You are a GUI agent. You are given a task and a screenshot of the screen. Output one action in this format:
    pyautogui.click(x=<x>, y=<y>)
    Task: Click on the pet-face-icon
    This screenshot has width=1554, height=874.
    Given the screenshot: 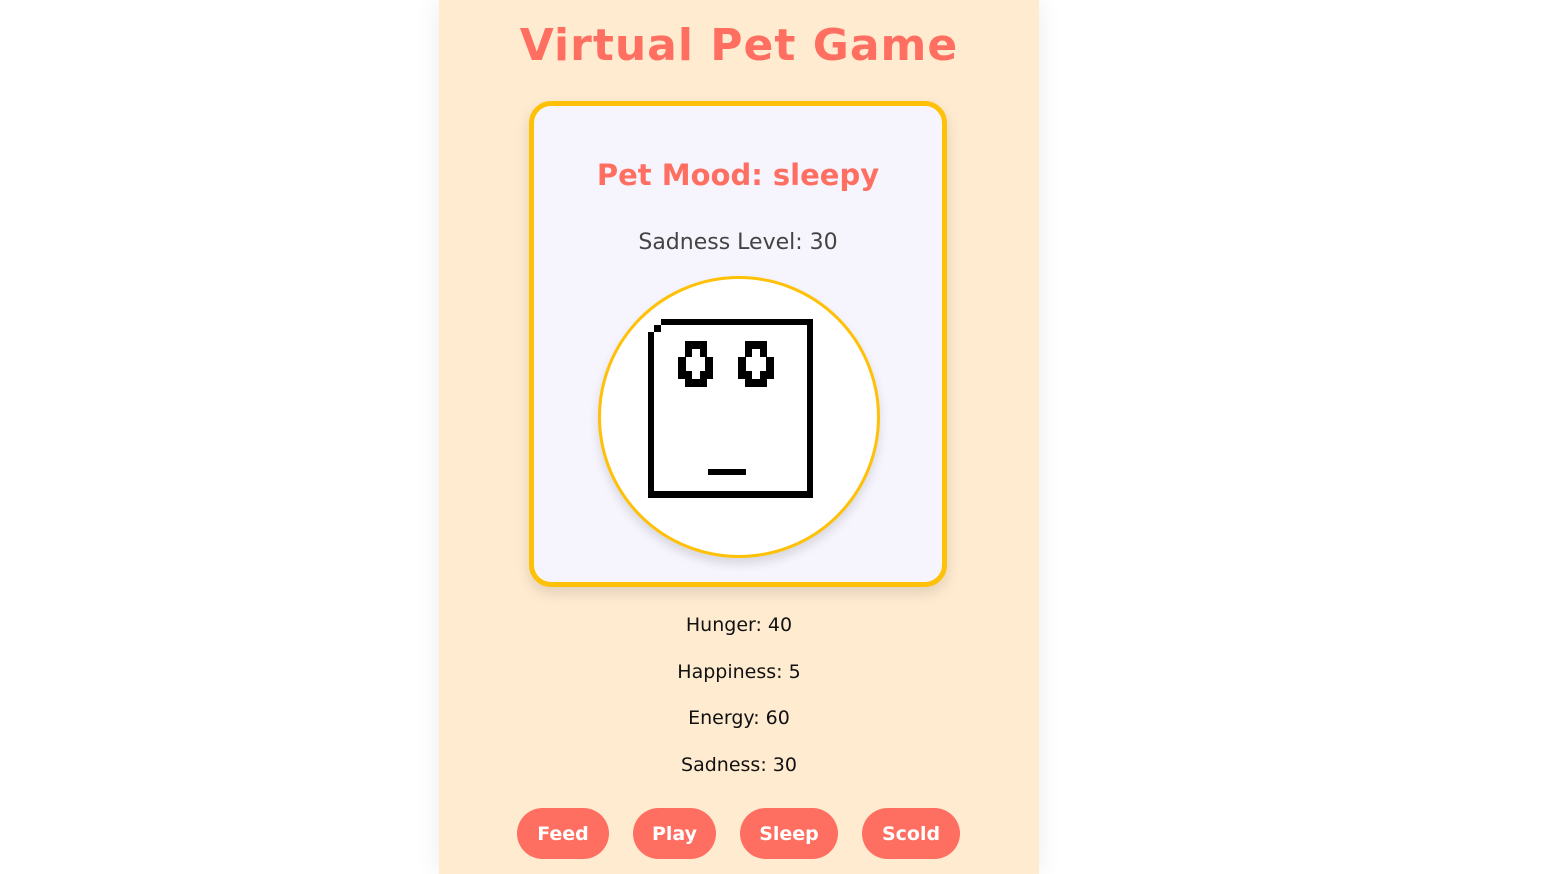 What is the action you would take?
    pyautogui.click(x=730, y=408)
    